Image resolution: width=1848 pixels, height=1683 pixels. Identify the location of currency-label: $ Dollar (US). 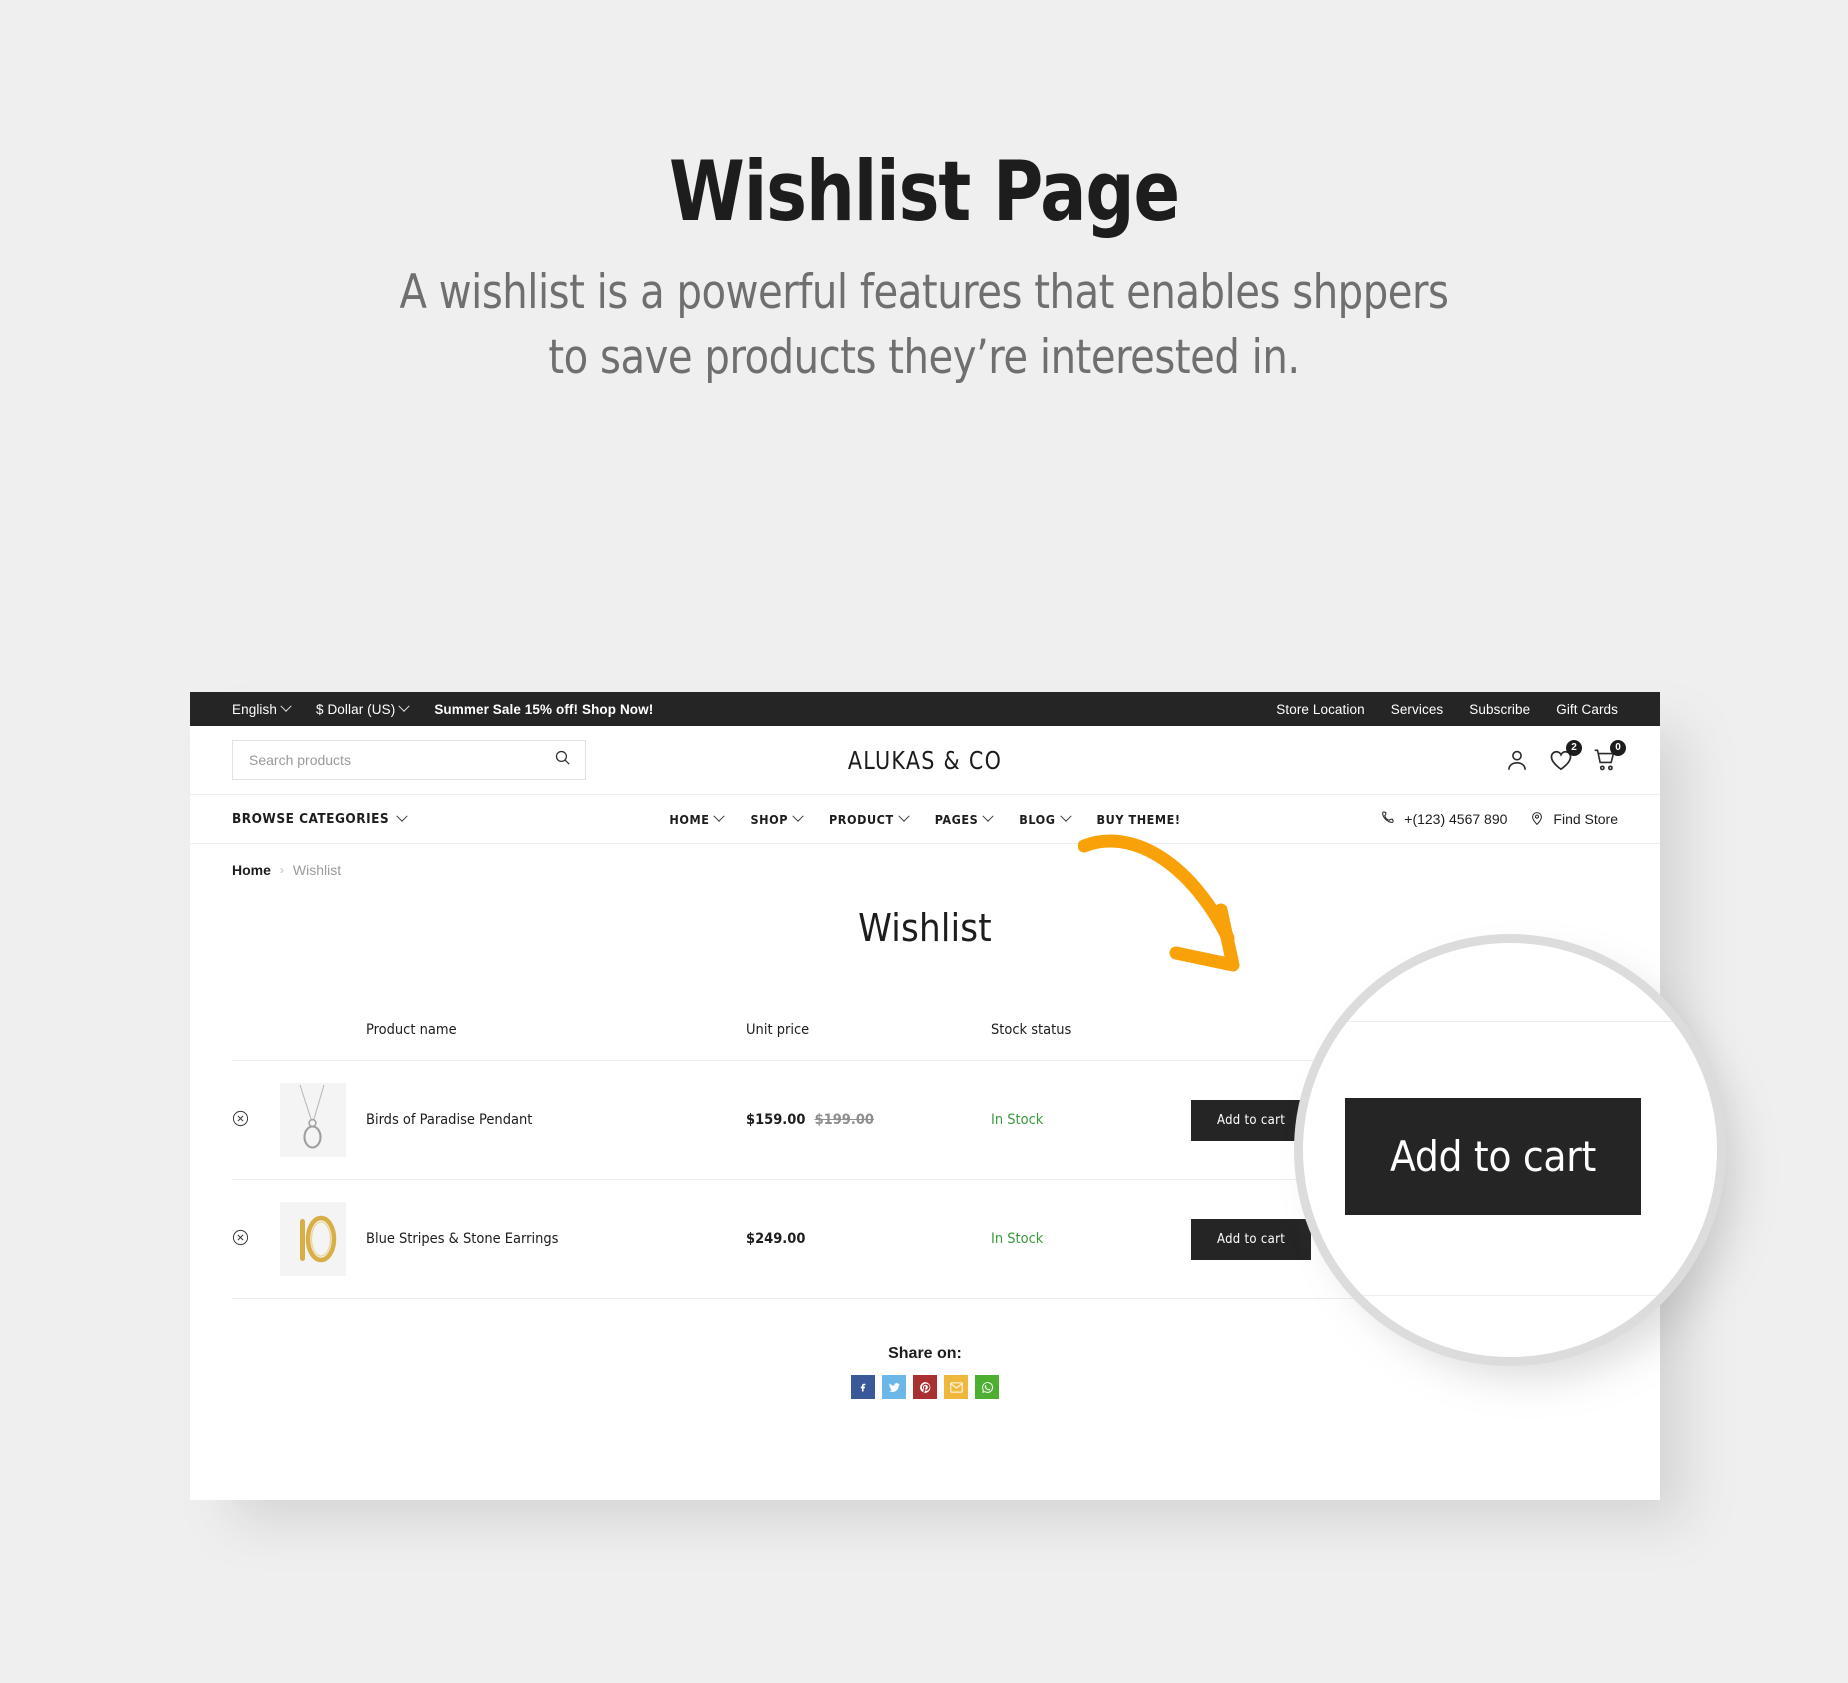
(355, 709).